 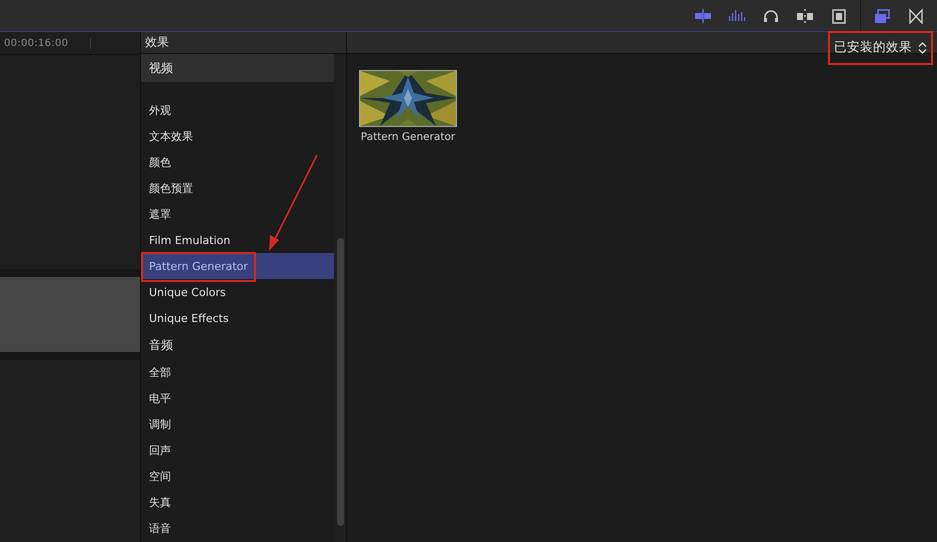 What do you see at coordinates (805, 16) in the screenshot?
I see `snapping-icon` at bounding box center [805, 16].